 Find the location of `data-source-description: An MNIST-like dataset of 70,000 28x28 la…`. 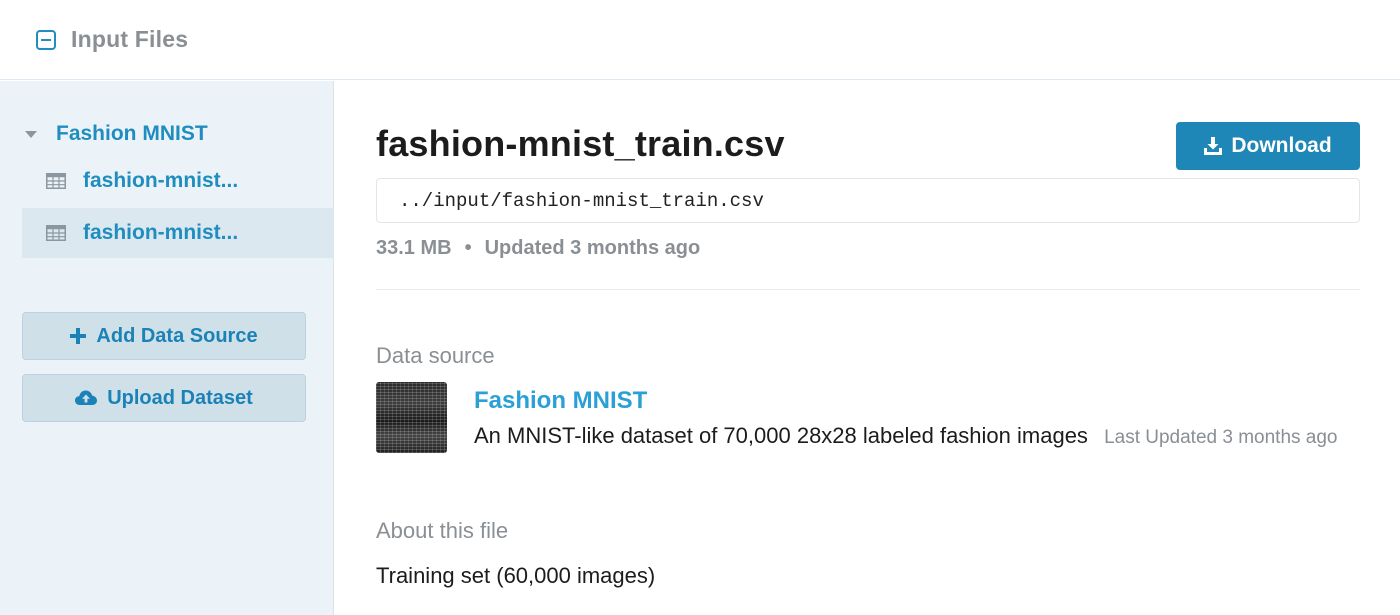

data-source-description: An MNIST-like dataset of 70,000 28x28 la… is located at coordinates (781, 435).